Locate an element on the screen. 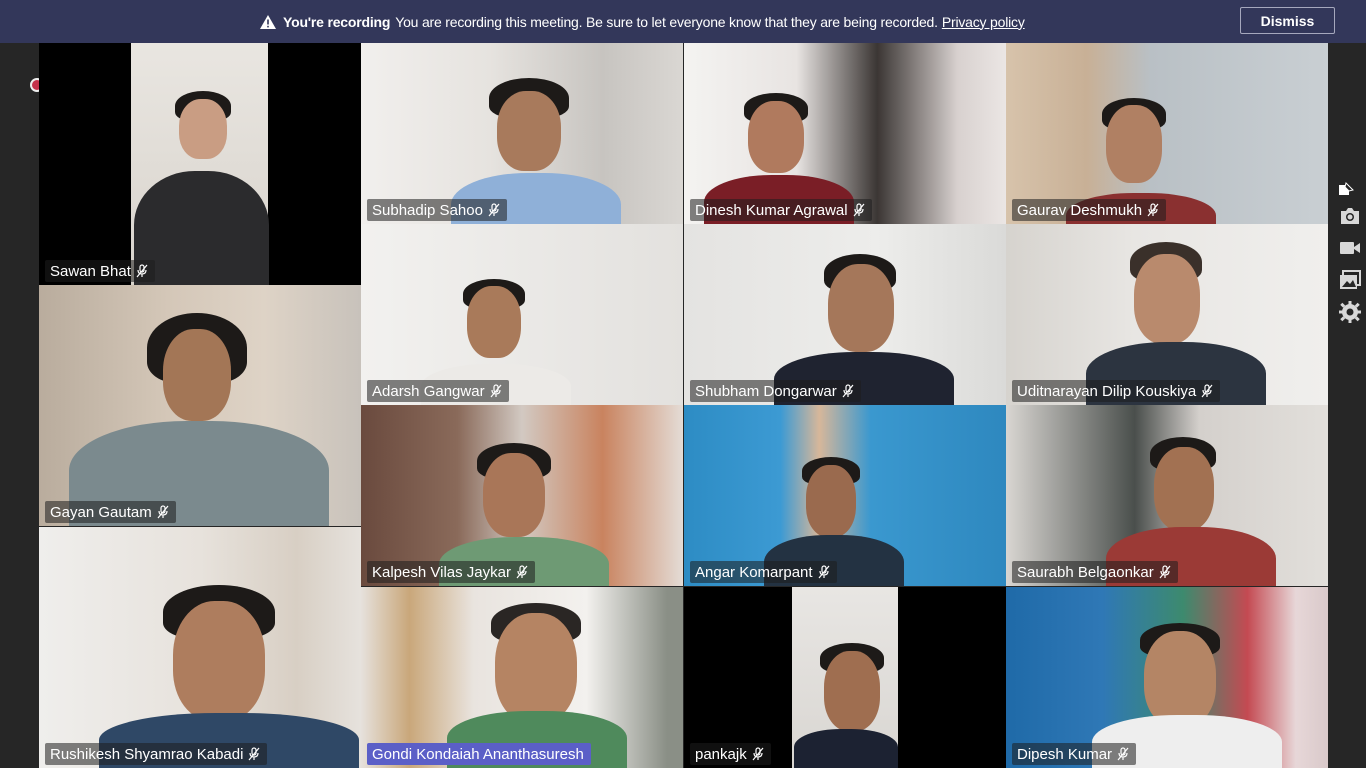 This screenshot has height=768, width=1366. participant-name: Shubham Dongarwar is located at coordinates (766, 391).